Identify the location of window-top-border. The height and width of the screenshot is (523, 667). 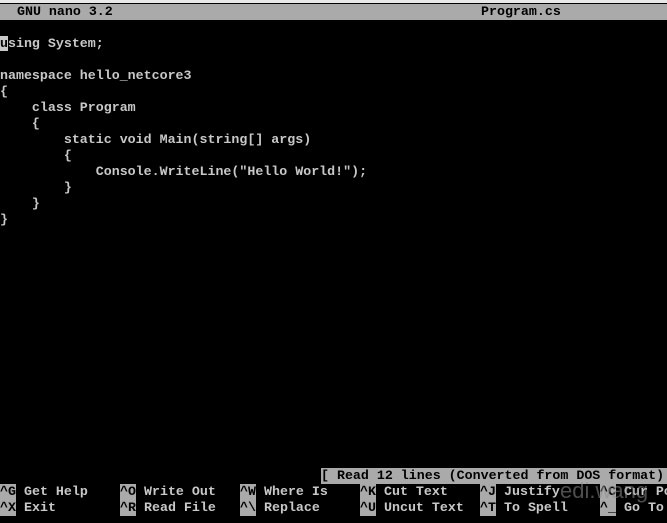
(333, 1).